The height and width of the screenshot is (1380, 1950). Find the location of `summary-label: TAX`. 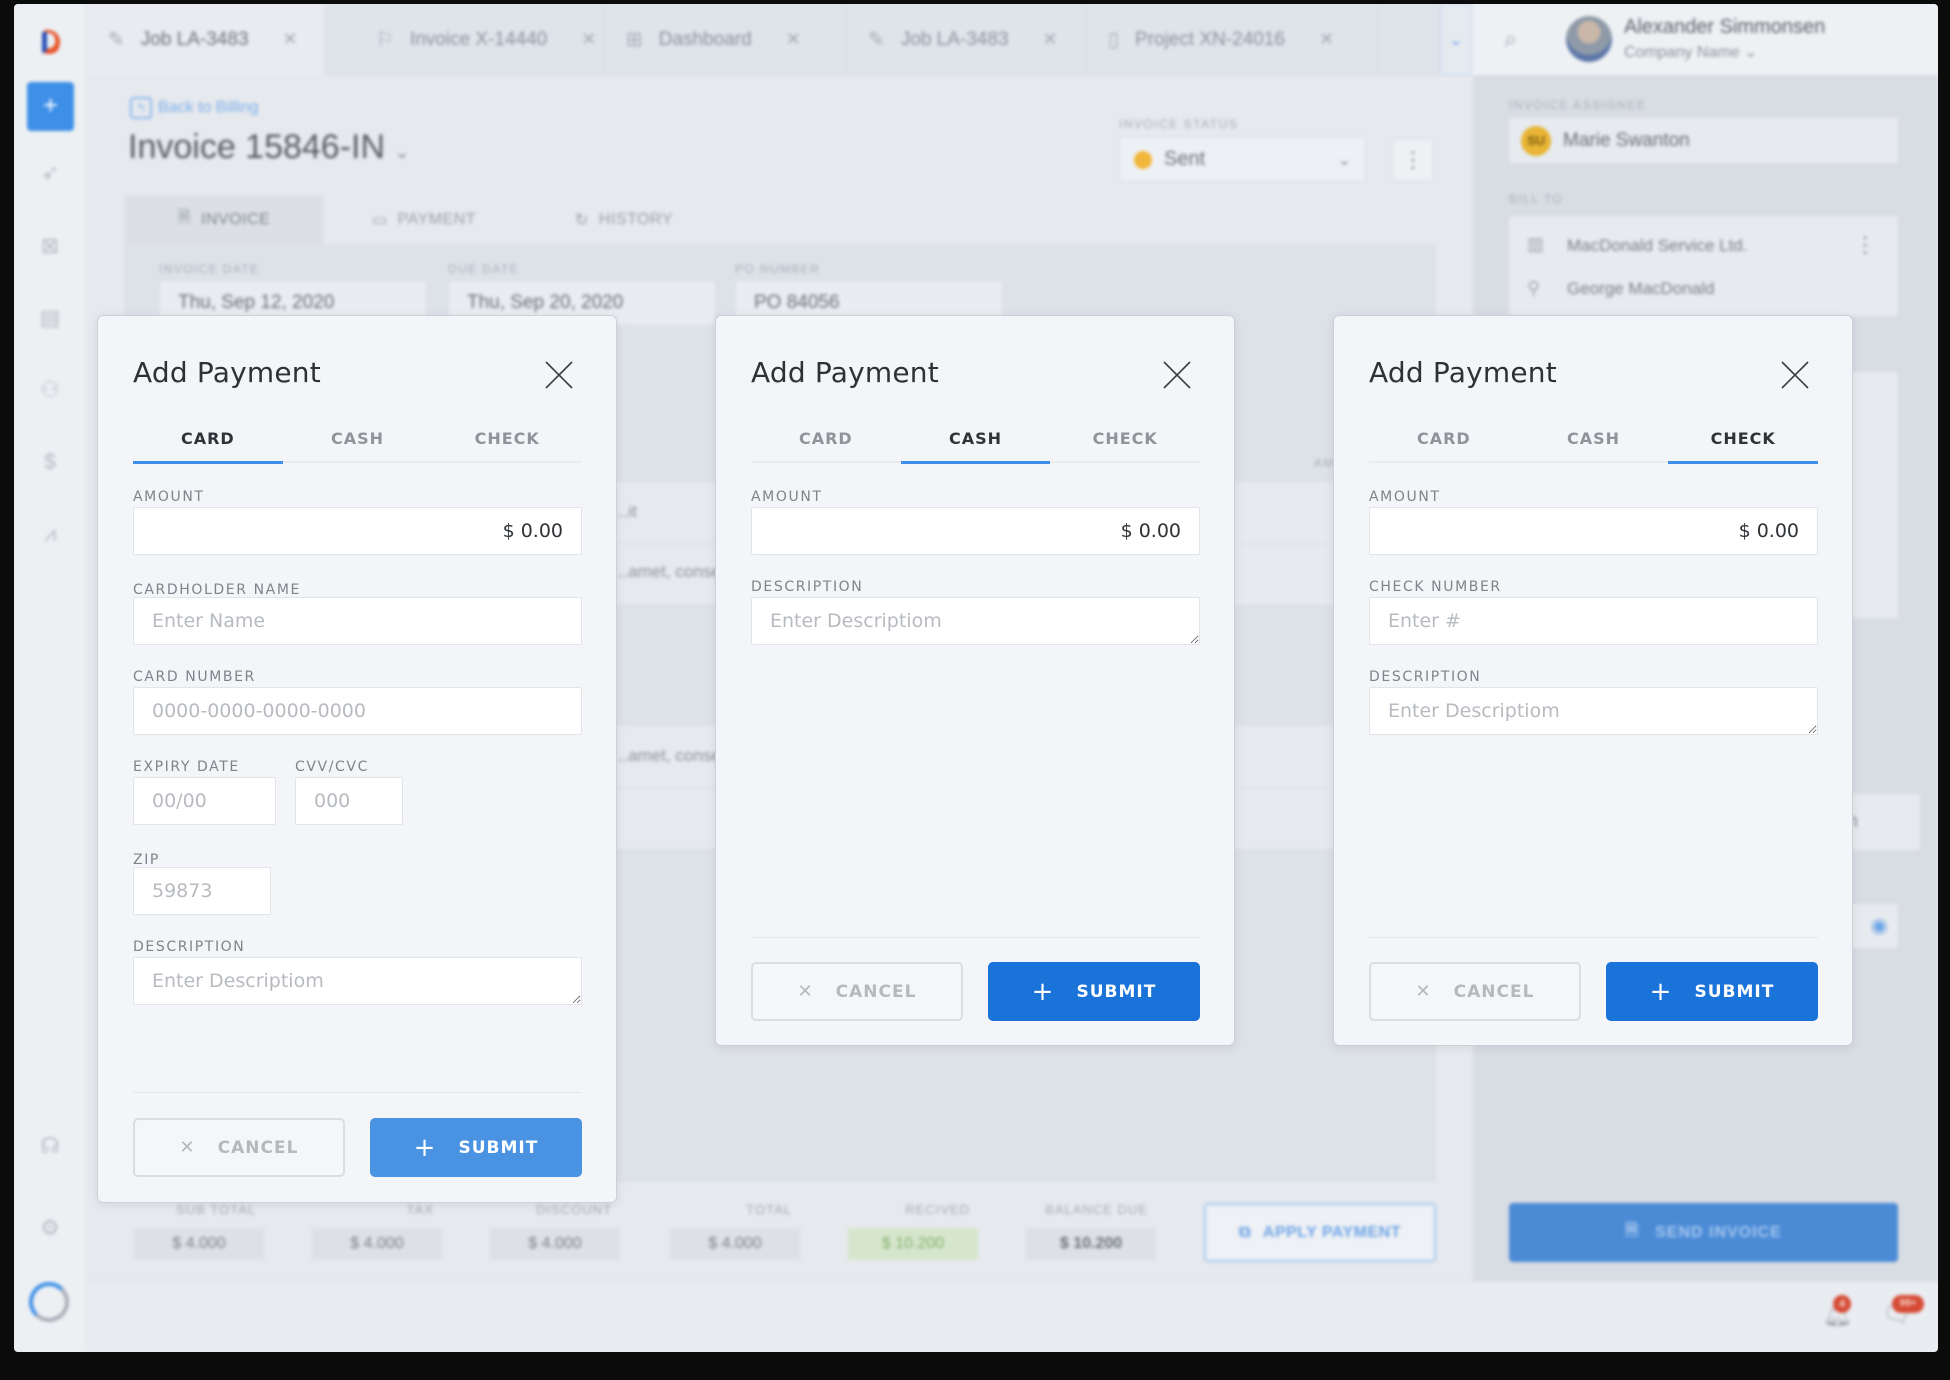

summary-label: TAX is located at coordinates (420, 1209).